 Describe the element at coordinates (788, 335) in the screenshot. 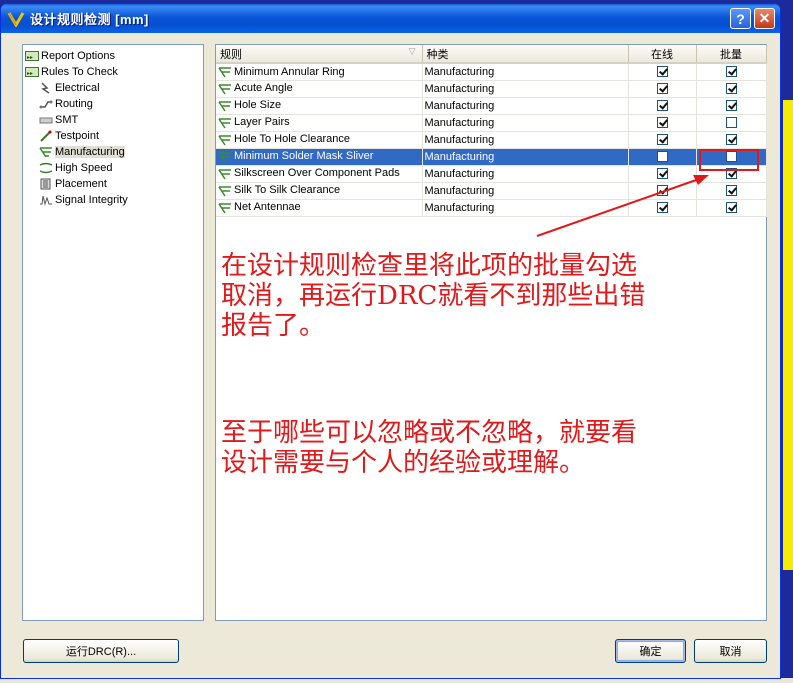

I see `desktop-background` at that location.